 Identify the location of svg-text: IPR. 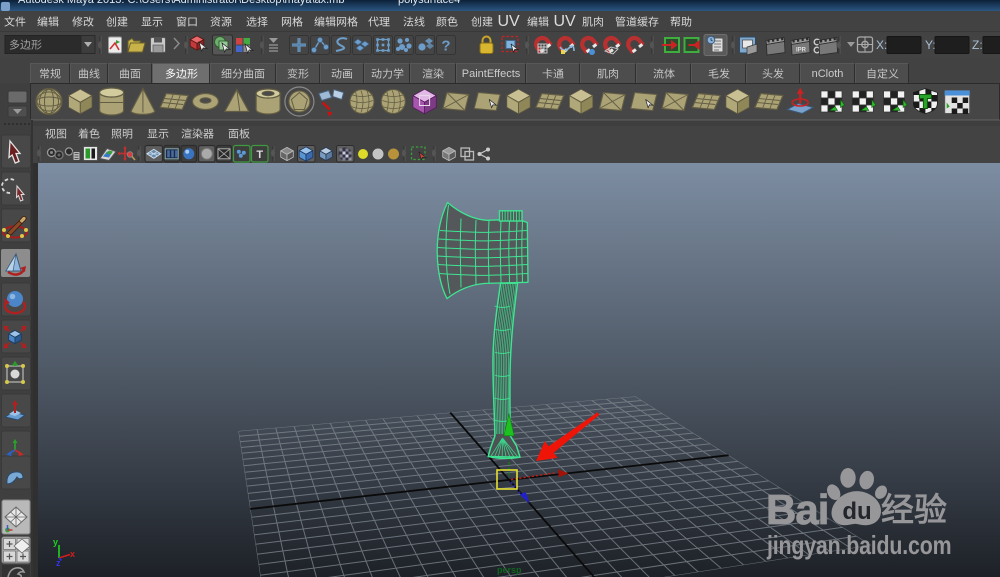
(801, 51).